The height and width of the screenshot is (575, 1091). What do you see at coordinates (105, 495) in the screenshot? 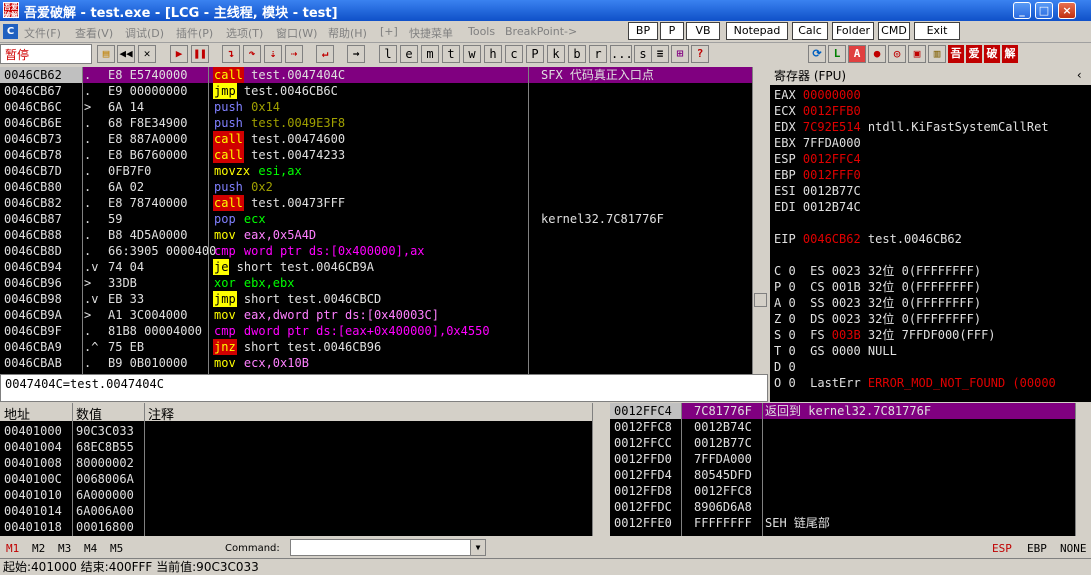
I see `dump-value: 6A000000` at bounding box center [105, 495].